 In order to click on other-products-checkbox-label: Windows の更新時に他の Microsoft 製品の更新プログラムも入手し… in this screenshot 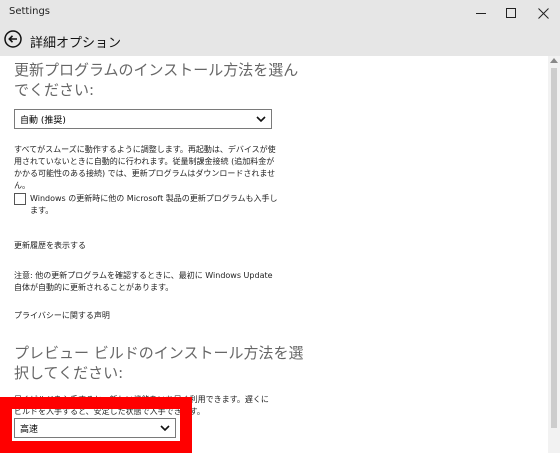, I will do `click(154, 204)`.